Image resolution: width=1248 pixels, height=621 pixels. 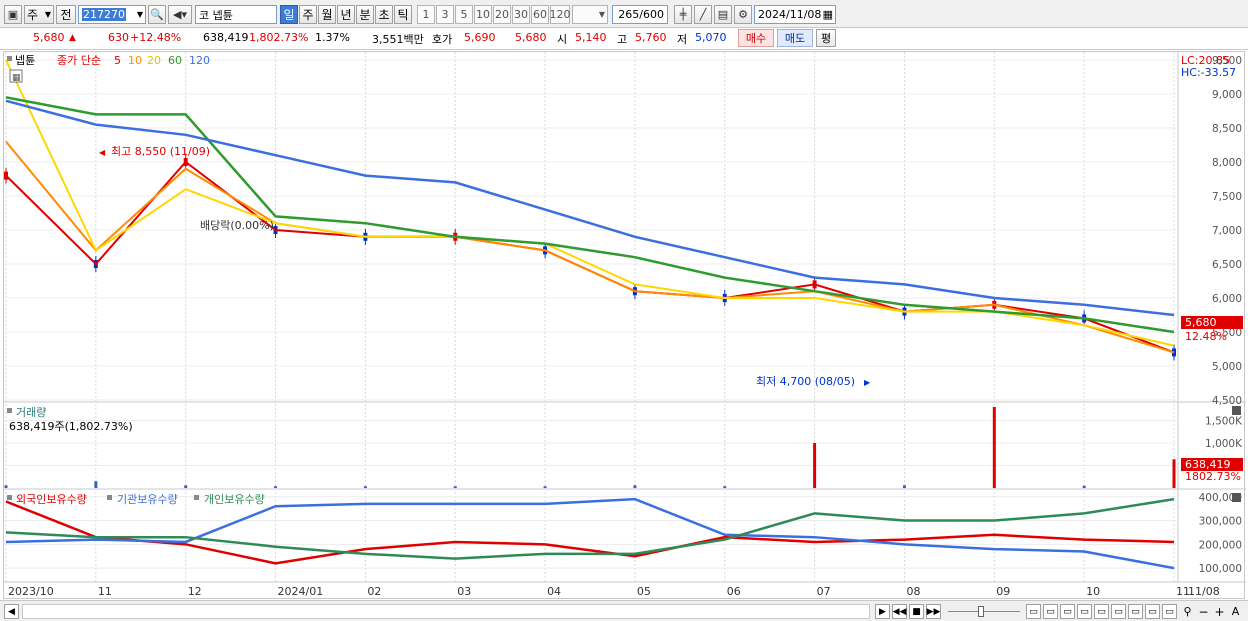 What do you see at coordinates (66, 14) in the screenshot?
I see `prev-button: 전` at bounding box center [66, 14].